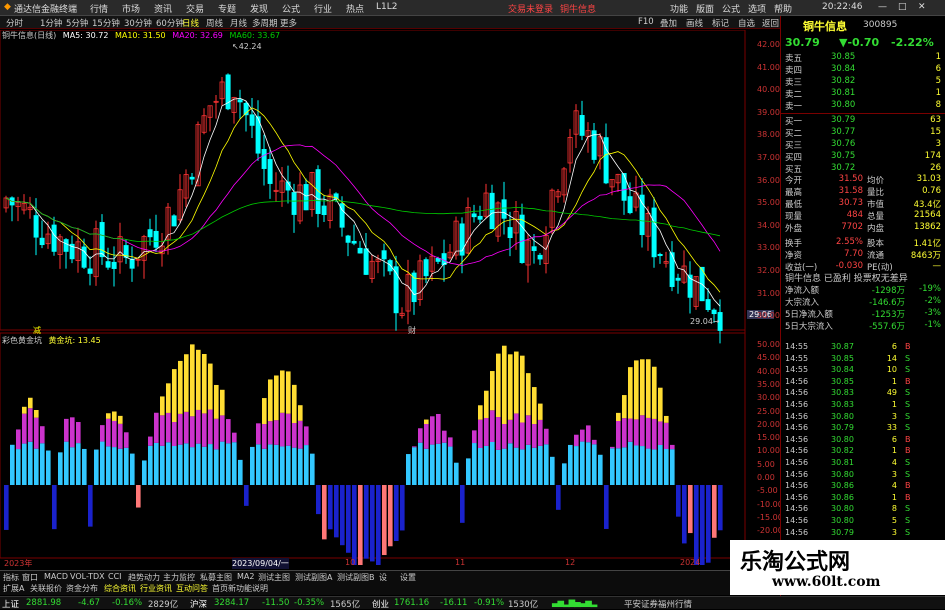 This screenshot has height=610, width=945. Describe the element at coordinates (355, 8) in the screenshot. I see `menu-hotspot: 热点` at that location.